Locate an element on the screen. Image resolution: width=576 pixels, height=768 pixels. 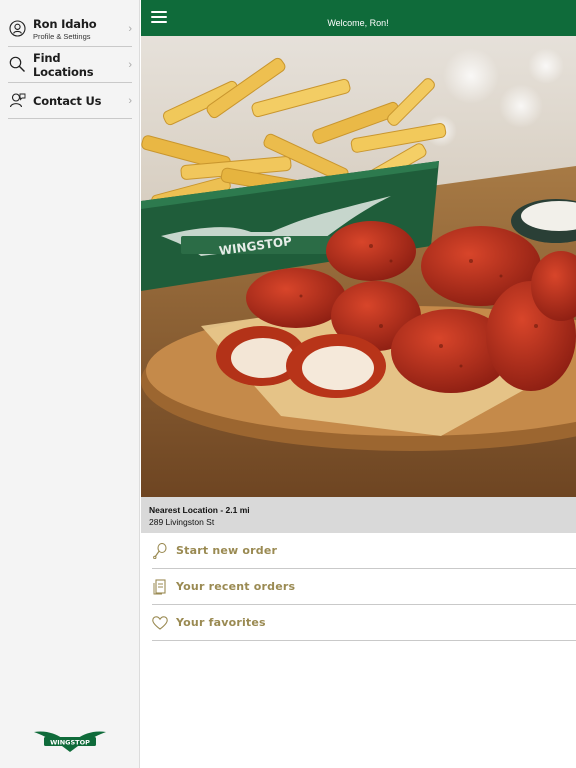
heart-icon is located at coordinates (160, 623).